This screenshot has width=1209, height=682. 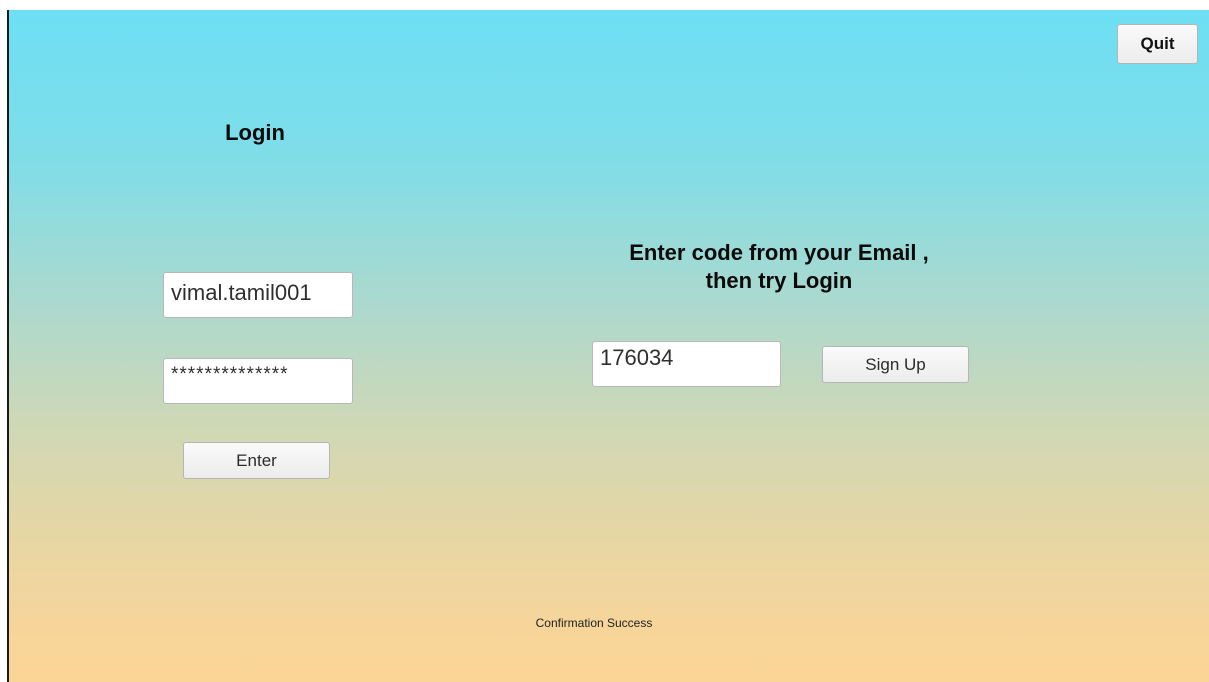 I want to click on password-input: **************, so click(x=258, y=381).